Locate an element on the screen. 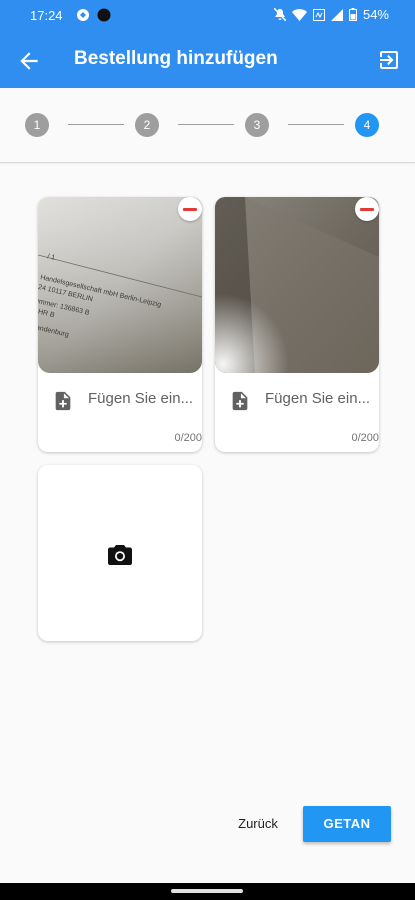 The width and height of the screenshot is (415, 900). wifi-icon is located at coordinates (299, 14).